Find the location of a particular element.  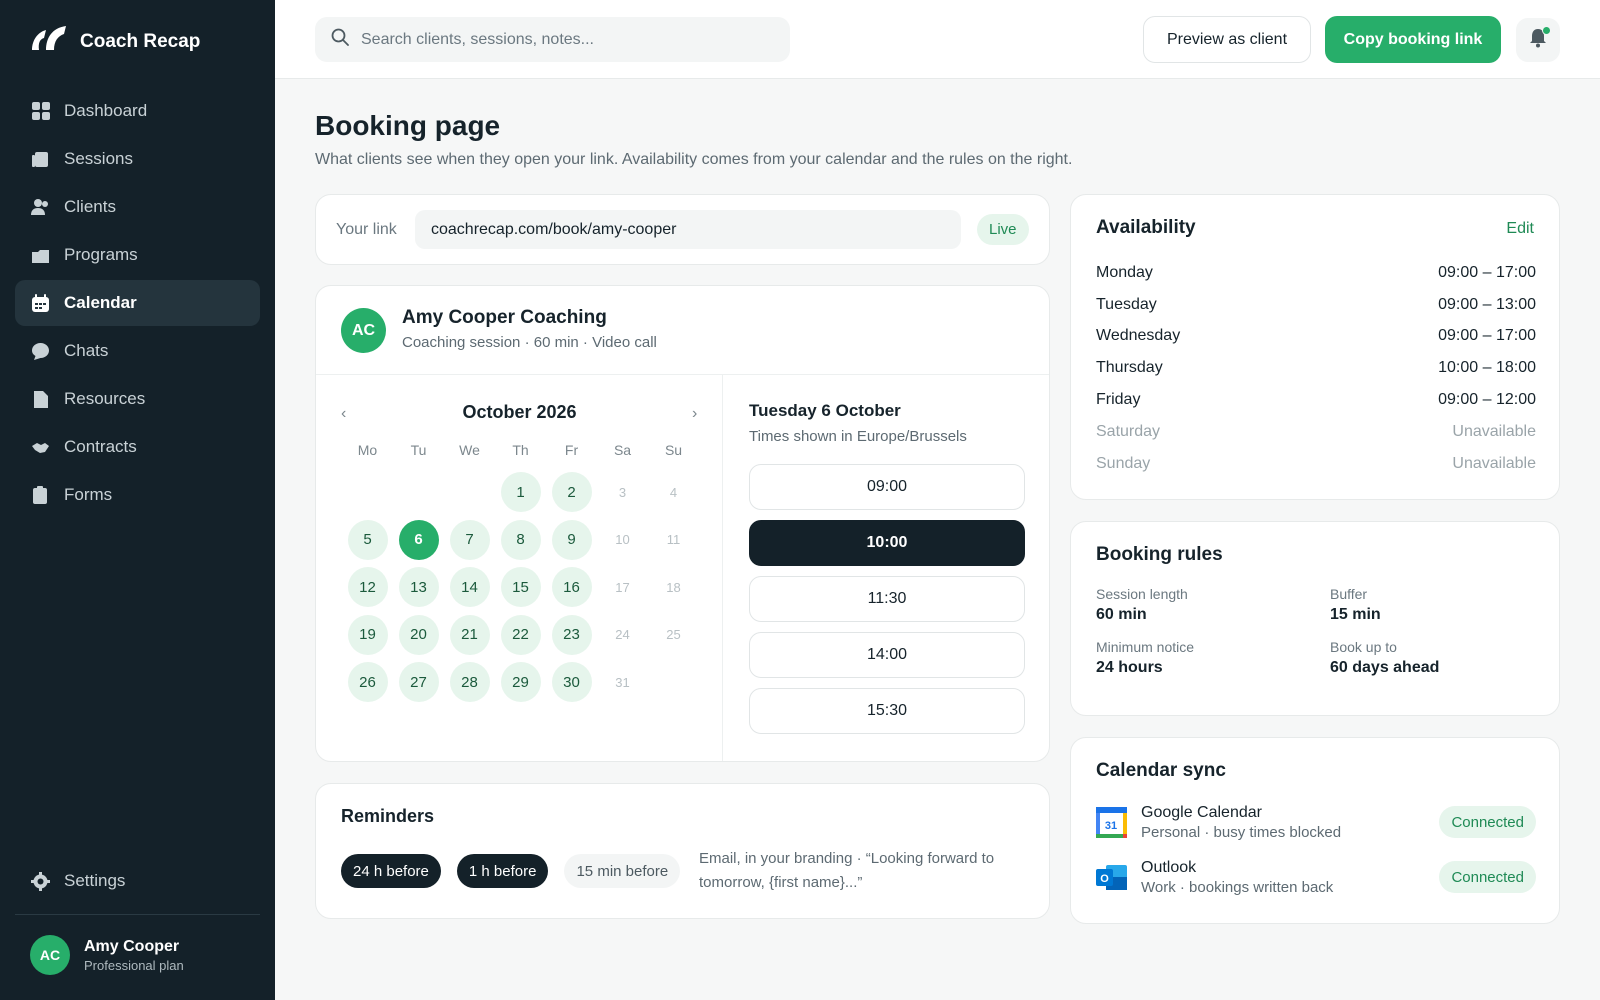

nav-item-dashboard: Dashboard is located at coordinates (137, 111).